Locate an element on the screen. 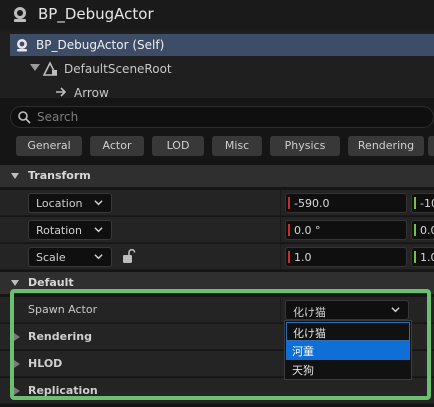 The image size is (434, 407). dropdown-option-hovered: 河童 is located at coordinates (348, 350).